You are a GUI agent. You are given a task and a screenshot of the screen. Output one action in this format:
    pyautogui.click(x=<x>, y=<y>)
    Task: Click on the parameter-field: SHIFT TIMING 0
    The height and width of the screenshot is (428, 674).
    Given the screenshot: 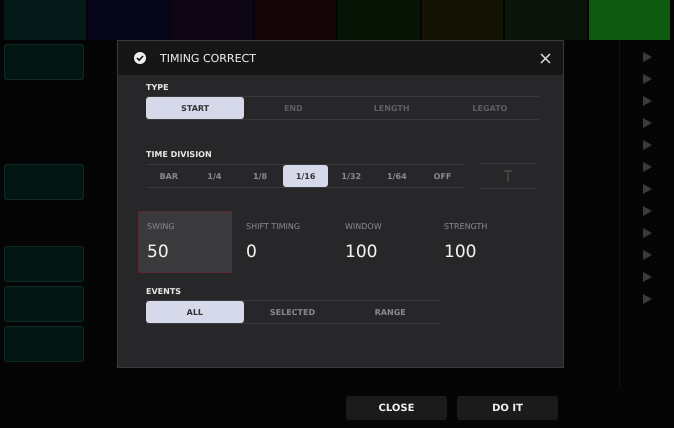 What is the action you would take?
    pyautogui.click(x=284, y=242)
    